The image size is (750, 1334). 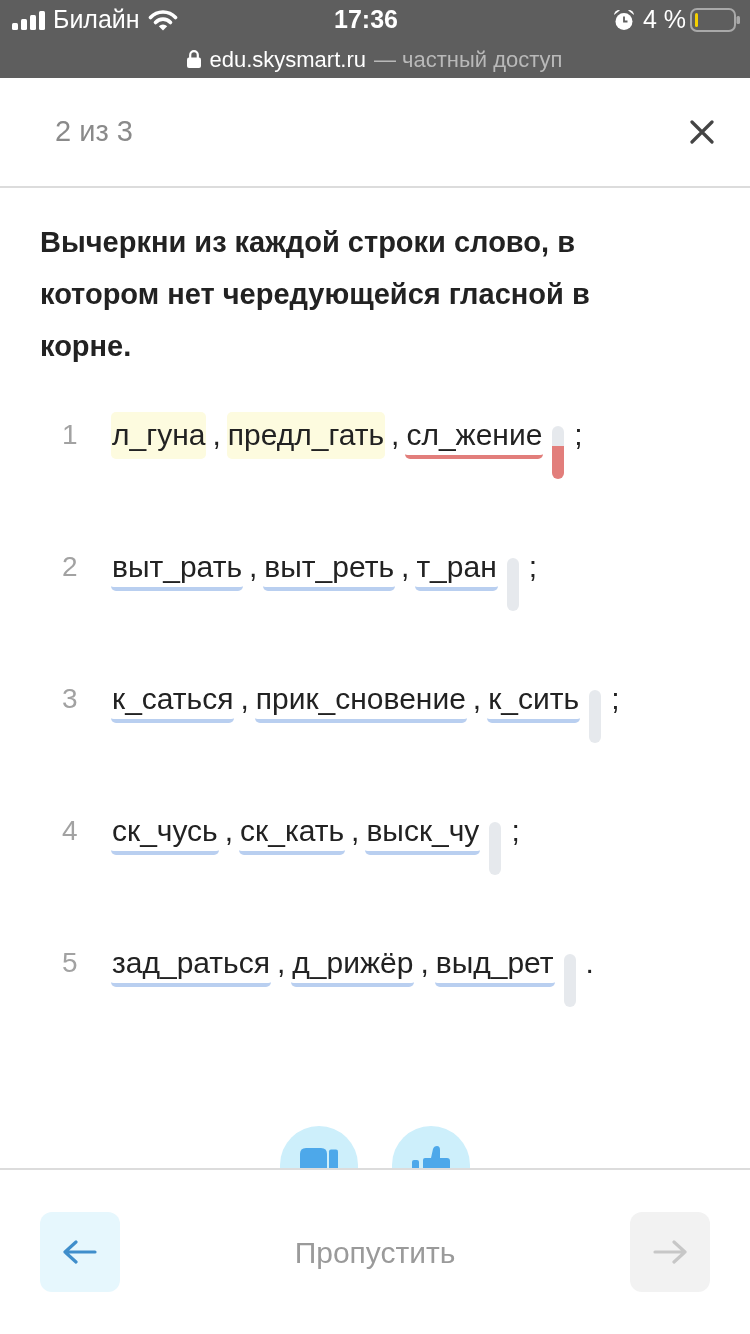 I want to click on word-option: выт_реть, so click(x=329, y=567).